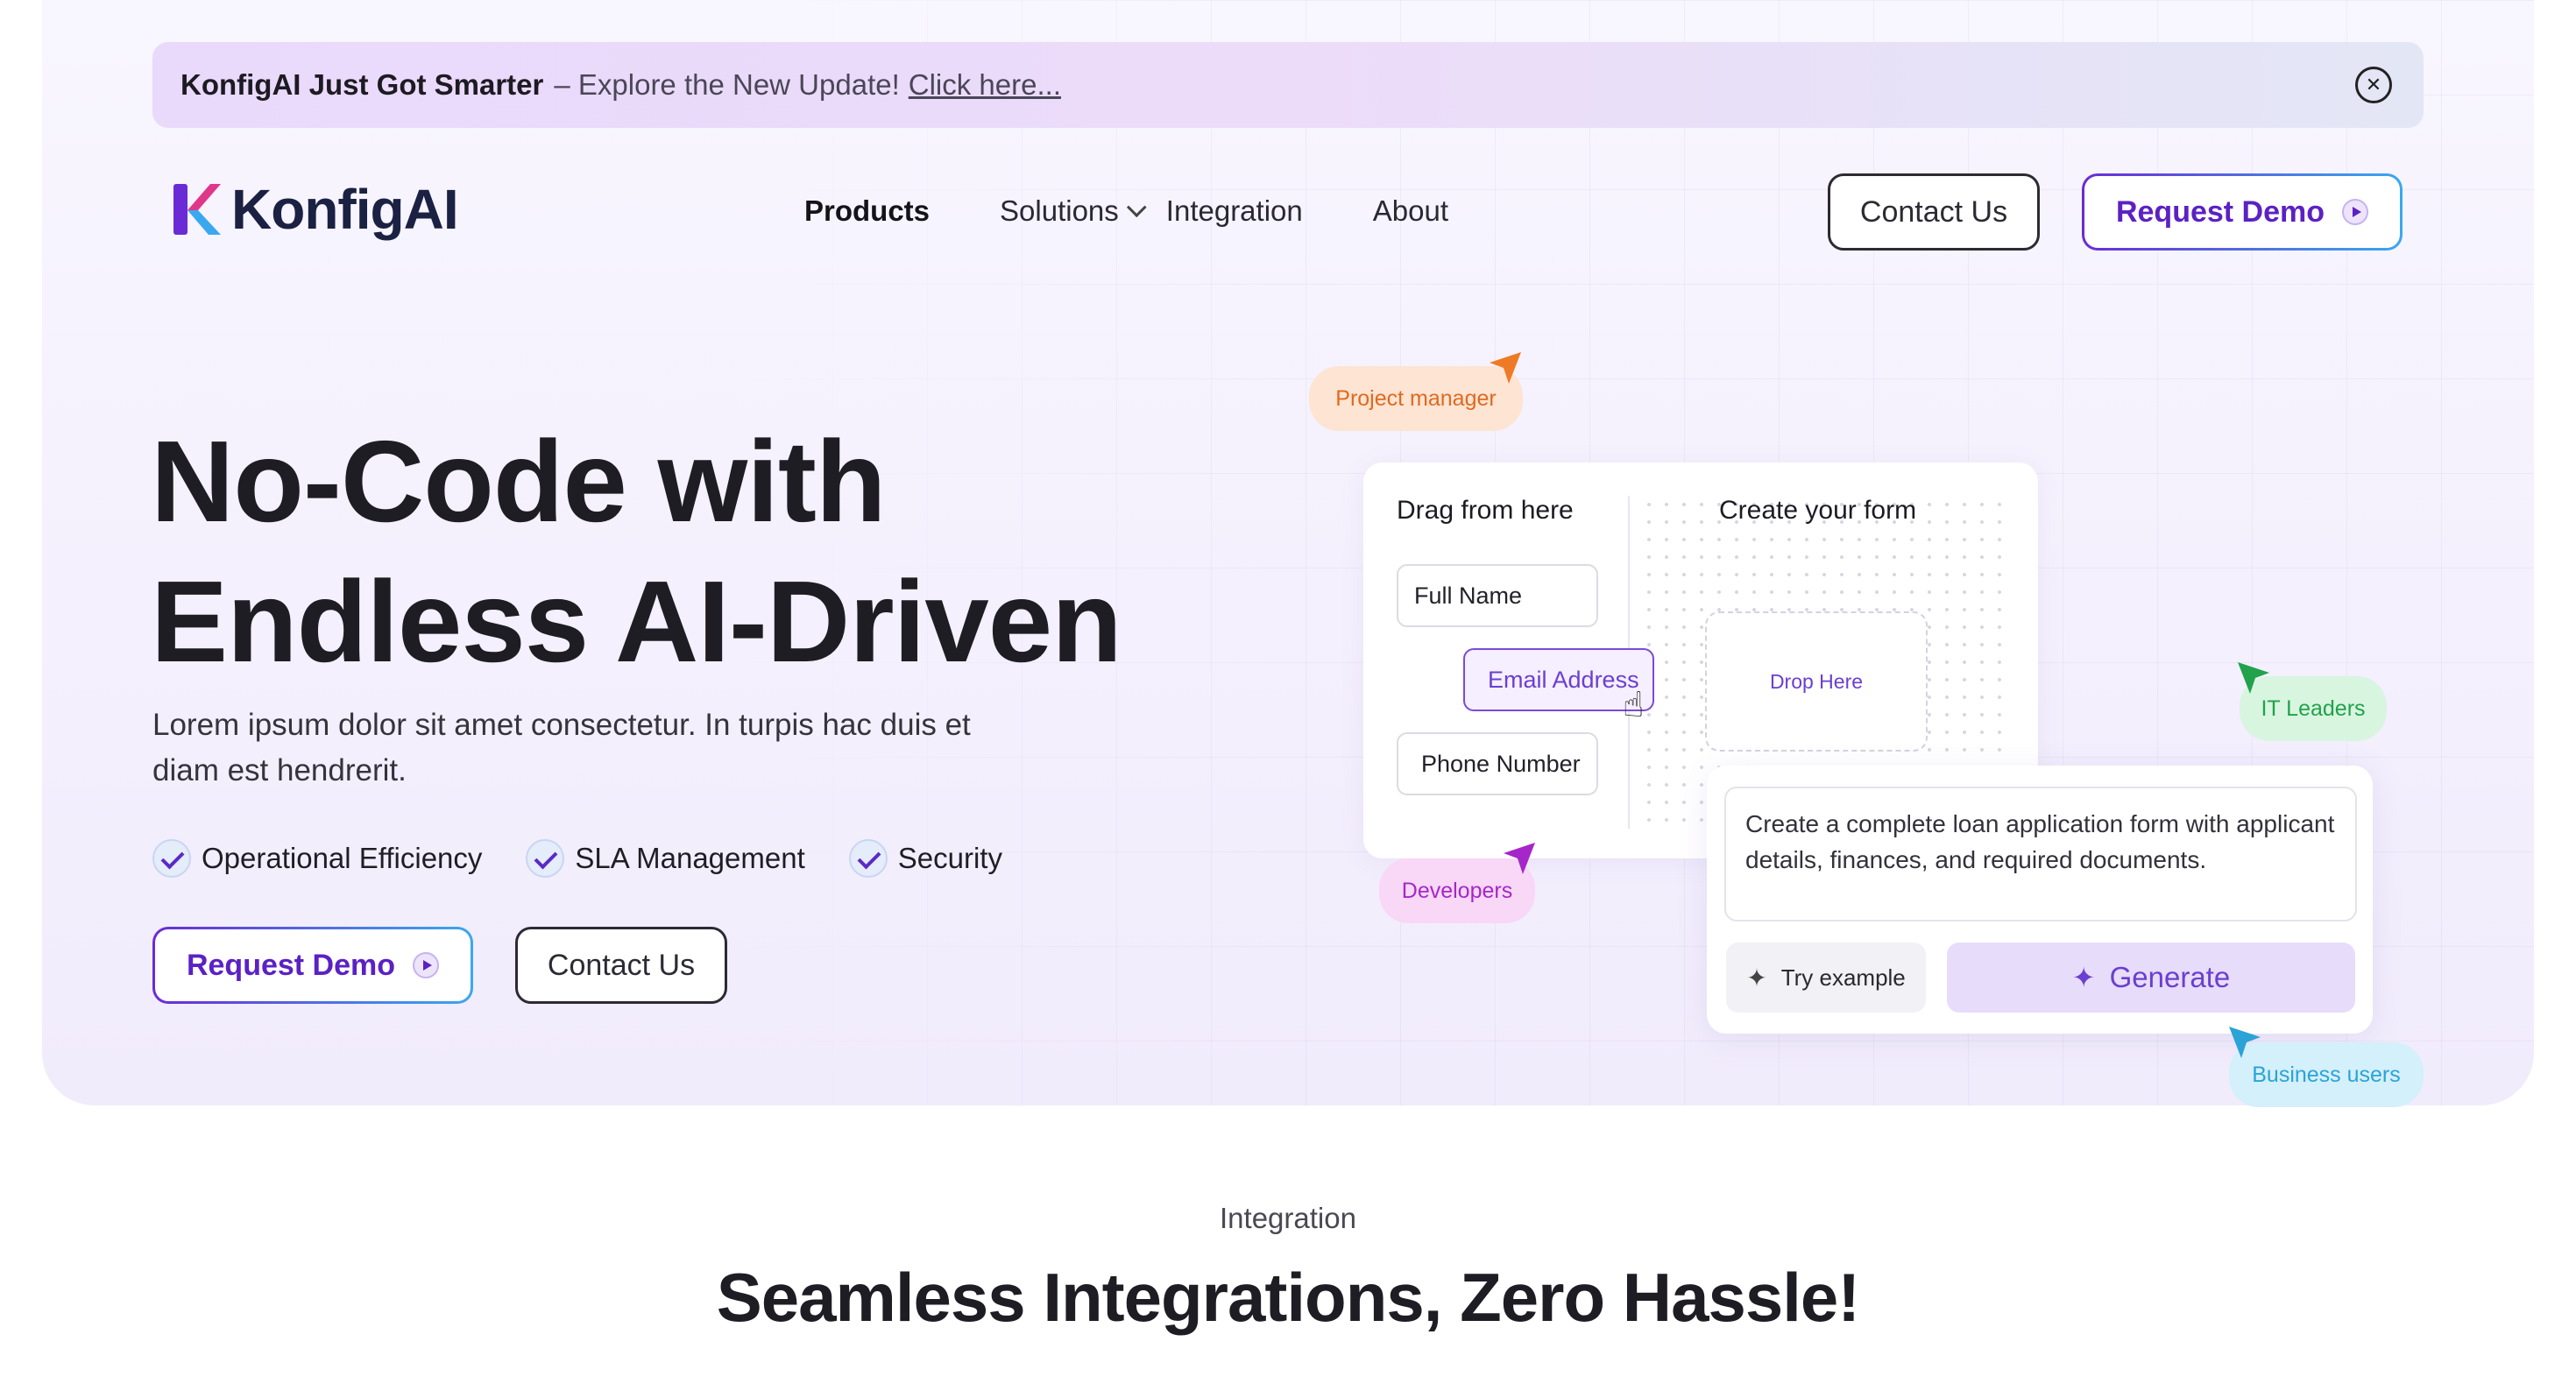 Image resolution: width=2576 pixels, height=1398 pixels. What do you see at coordinates (636, 552) in the screenshot?
I see `hero-title: No-Code with Endless AI-Driven` at bounding box center [636, 552].